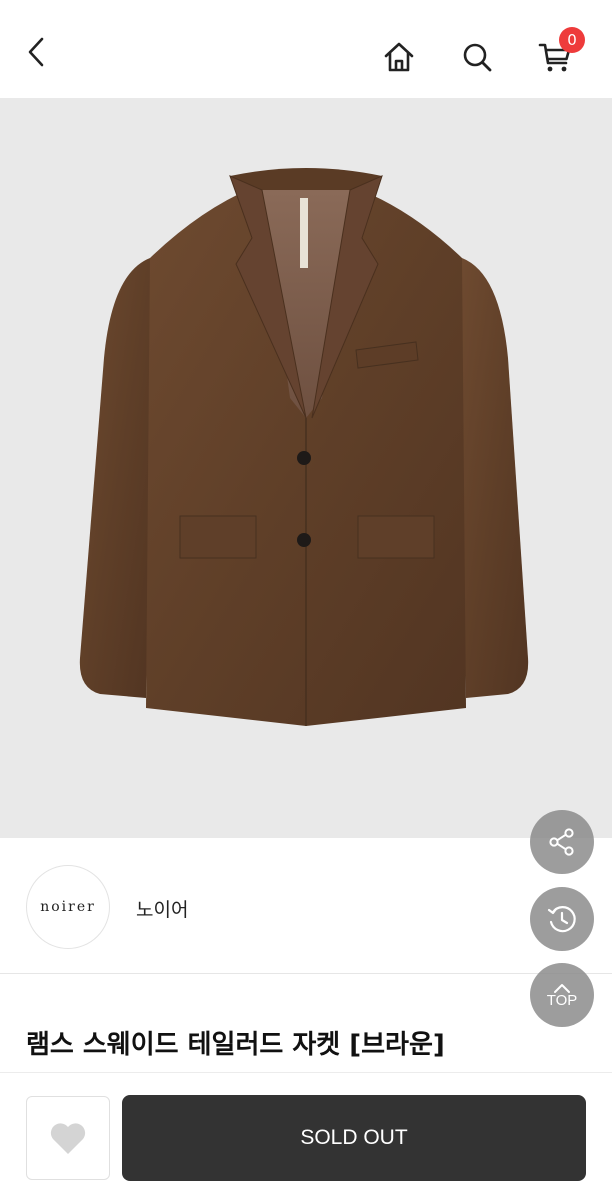 The width and height of the screenshot is (612, 1200). I want to click on chevron-left-icon, so click(36, 52).